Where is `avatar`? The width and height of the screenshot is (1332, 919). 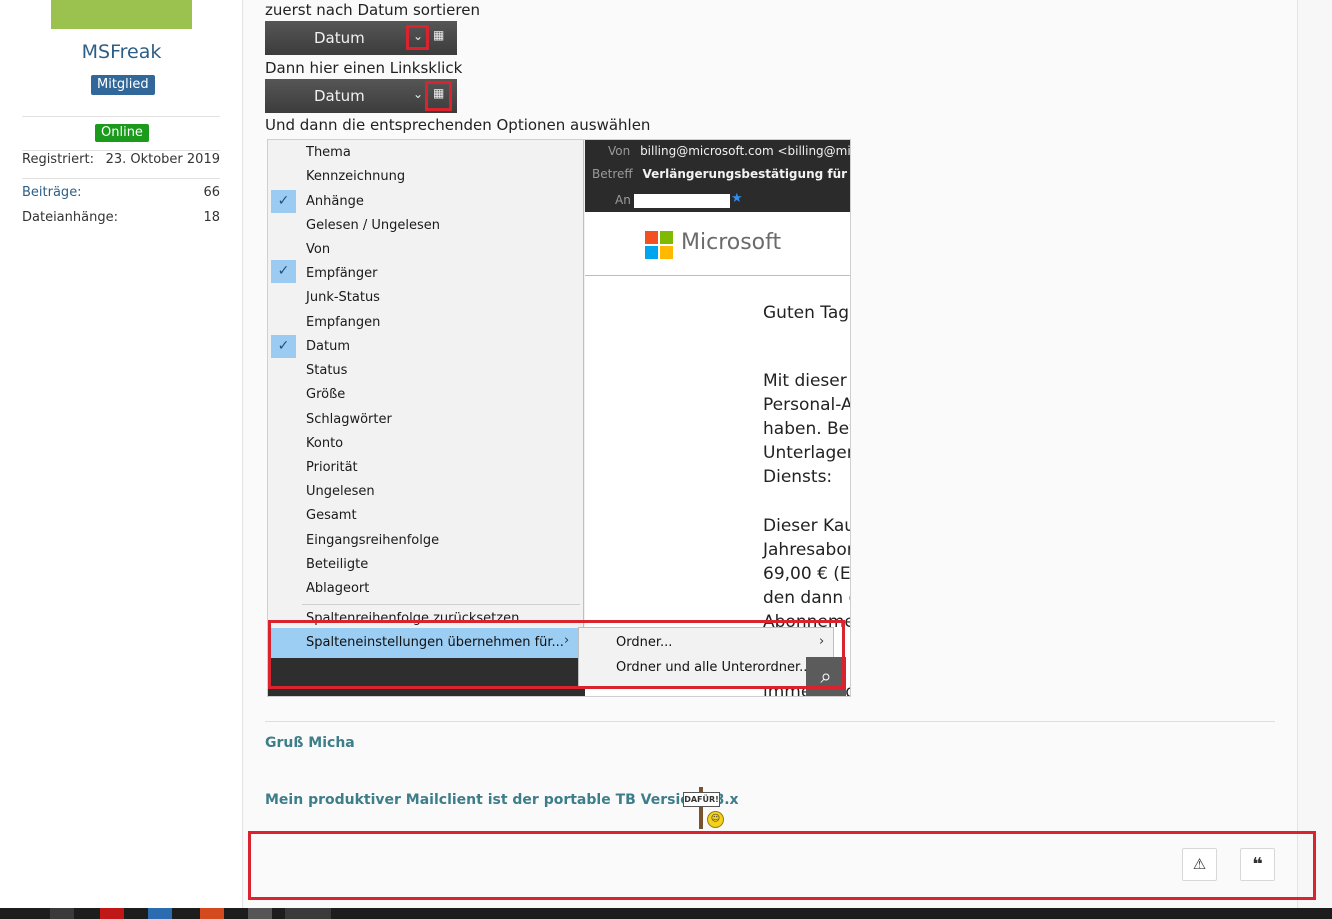
avatar is located at coordinates (121, 14).